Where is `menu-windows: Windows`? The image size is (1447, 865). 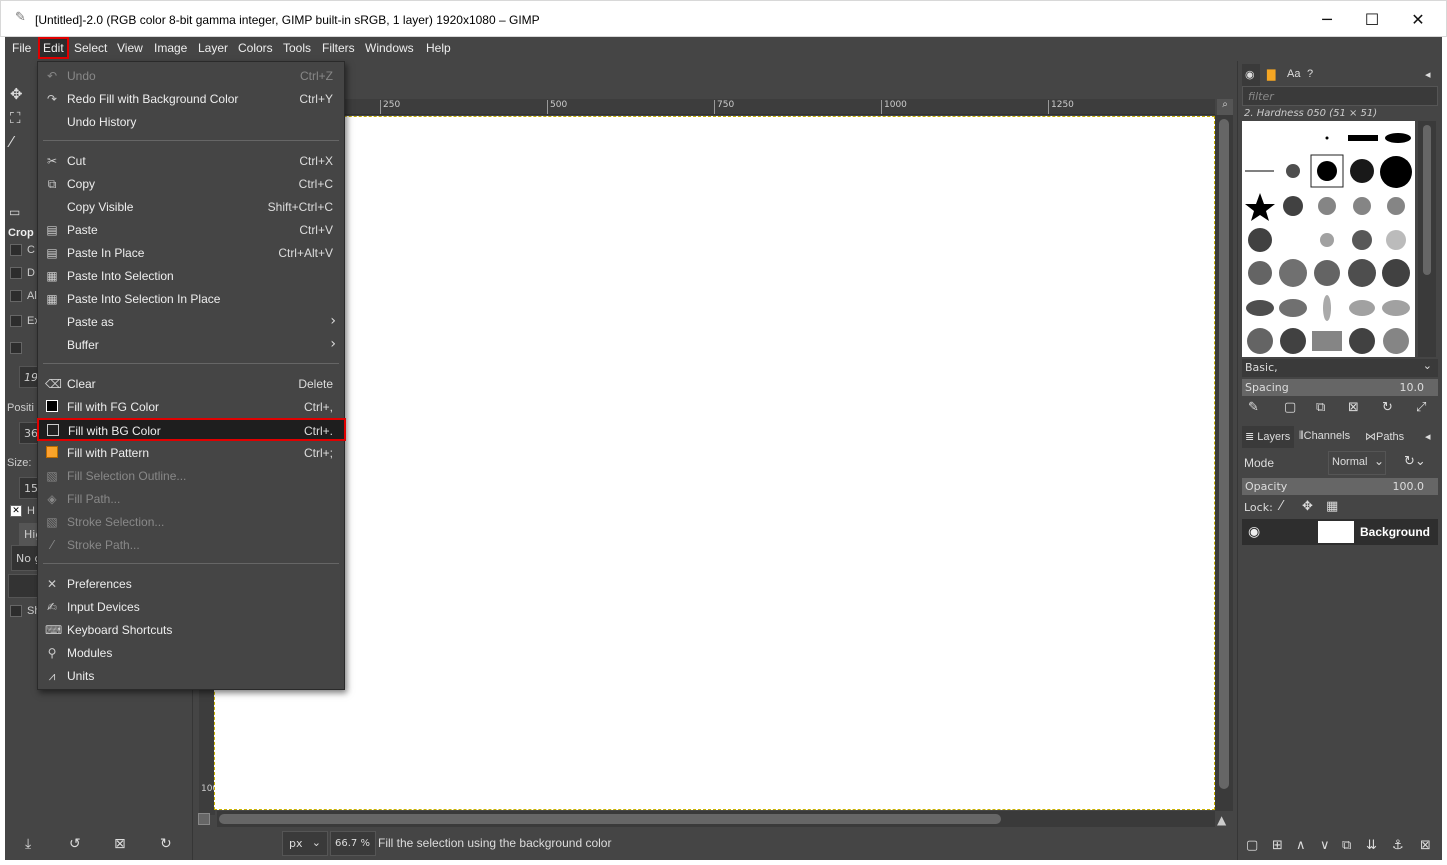
menu-windows: Windows is located at coordinates (389, 48).